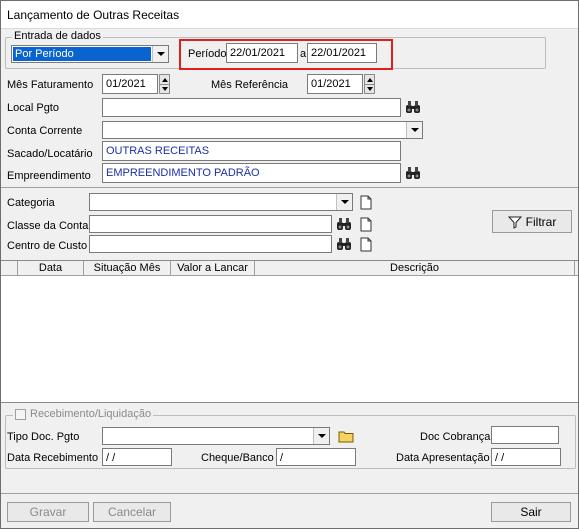 This screenshot has width=579, height=529. What do you see at coordinates (316, 457) in the screenshot?
I see `cheque-input: /` at bounding box center [316, 457].